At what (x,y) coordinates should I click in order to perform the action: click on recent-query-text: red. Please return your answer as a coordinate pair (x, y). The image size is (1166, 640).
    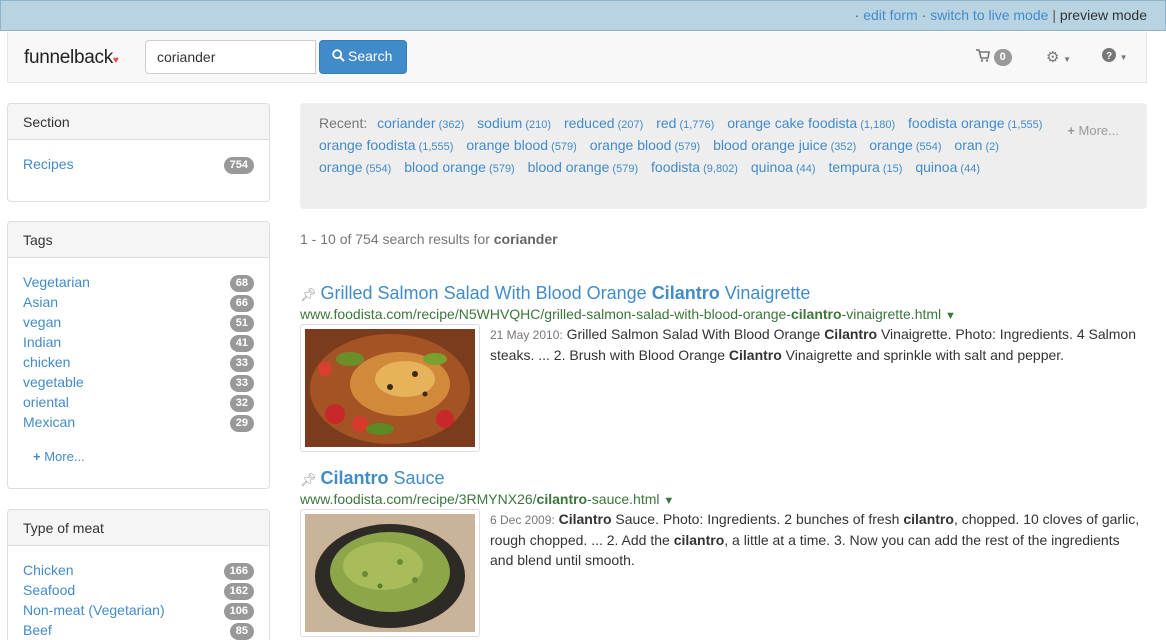
    Looking at the image, I should click on (666, 123).